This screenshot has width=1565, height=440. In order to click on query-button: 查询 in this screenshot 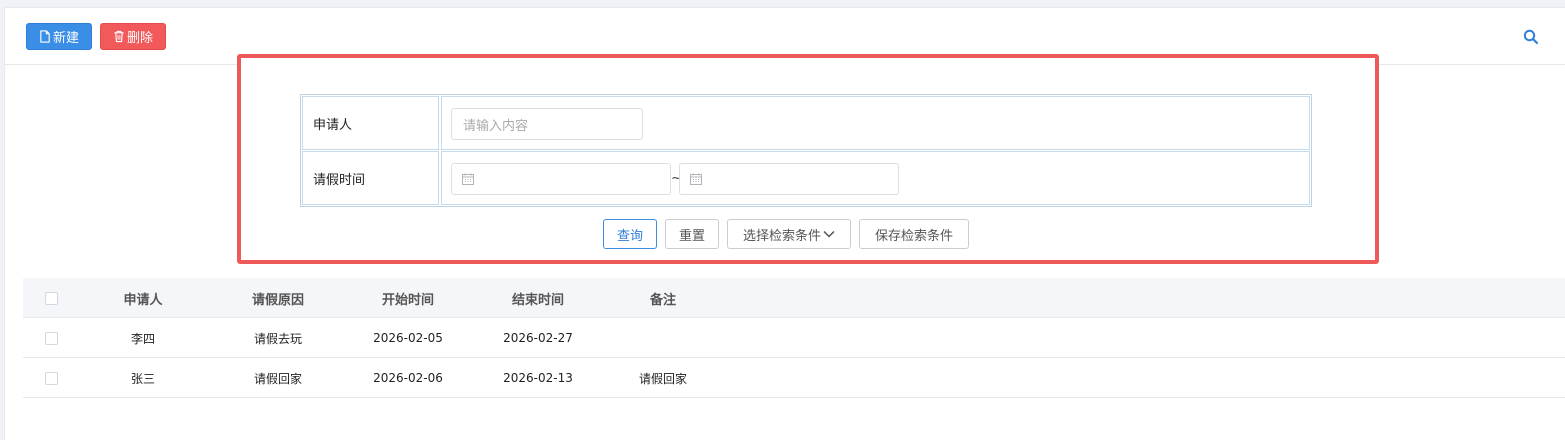, I will do `click(630, 234)`.